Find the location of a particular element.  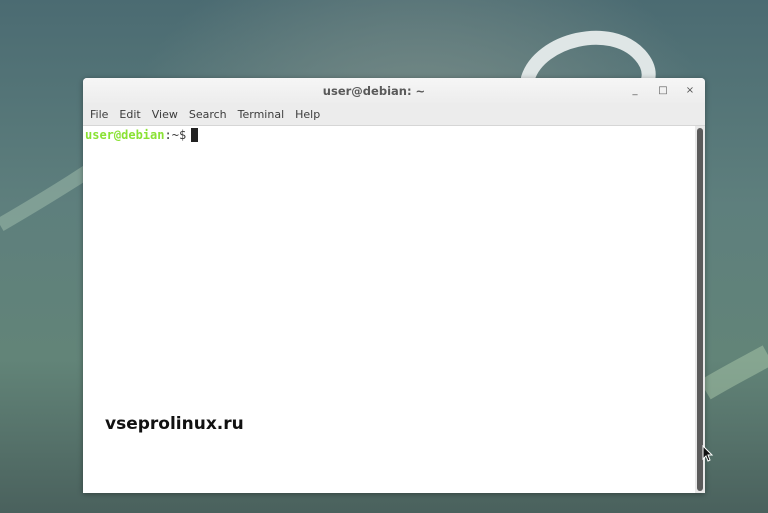

menu-view: View is located at coordinates (165, 114).